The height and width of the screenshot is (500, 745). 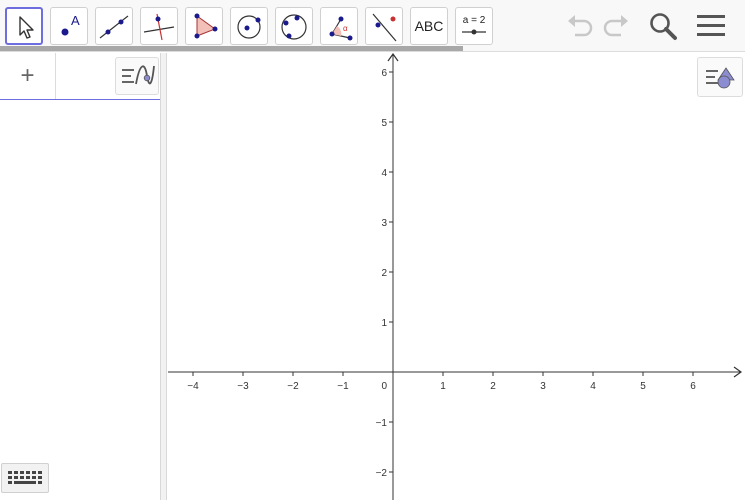 What do you see at coordinates (343, 386) in the screenshot?
I see `x-tick-label: −1` at bounding box center [343, 386].